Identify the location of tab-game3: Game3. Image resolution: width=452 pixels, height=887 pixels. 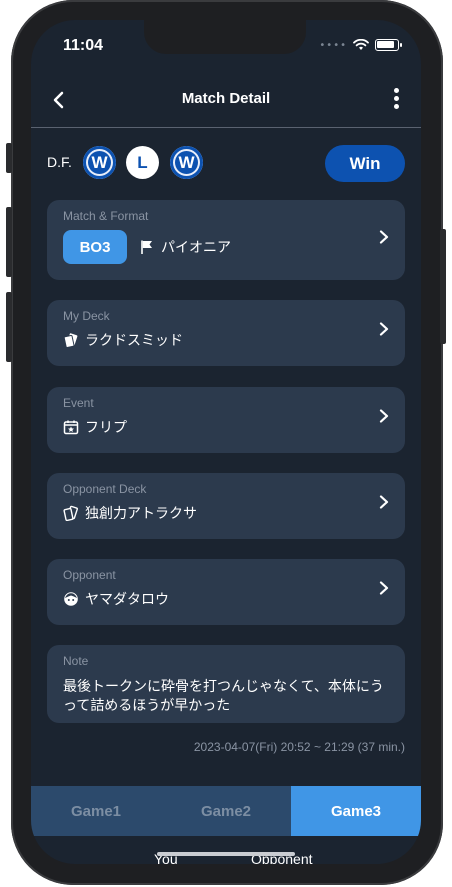
(356, 811).